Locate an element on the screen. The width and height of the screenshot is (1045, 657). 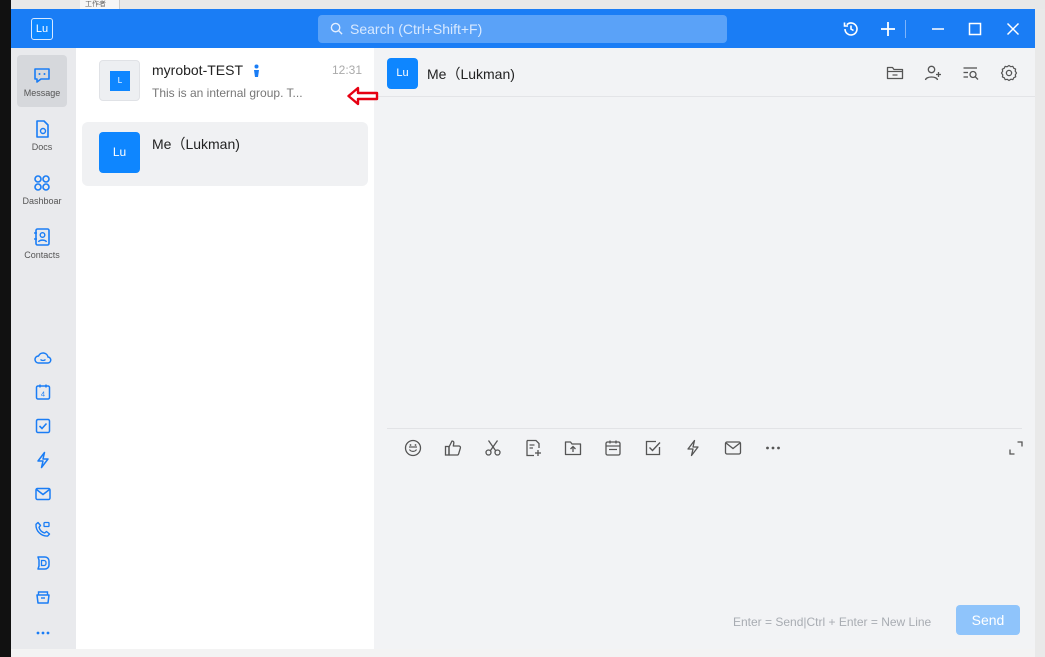
composer-divider is located at coordinates (704, 428).